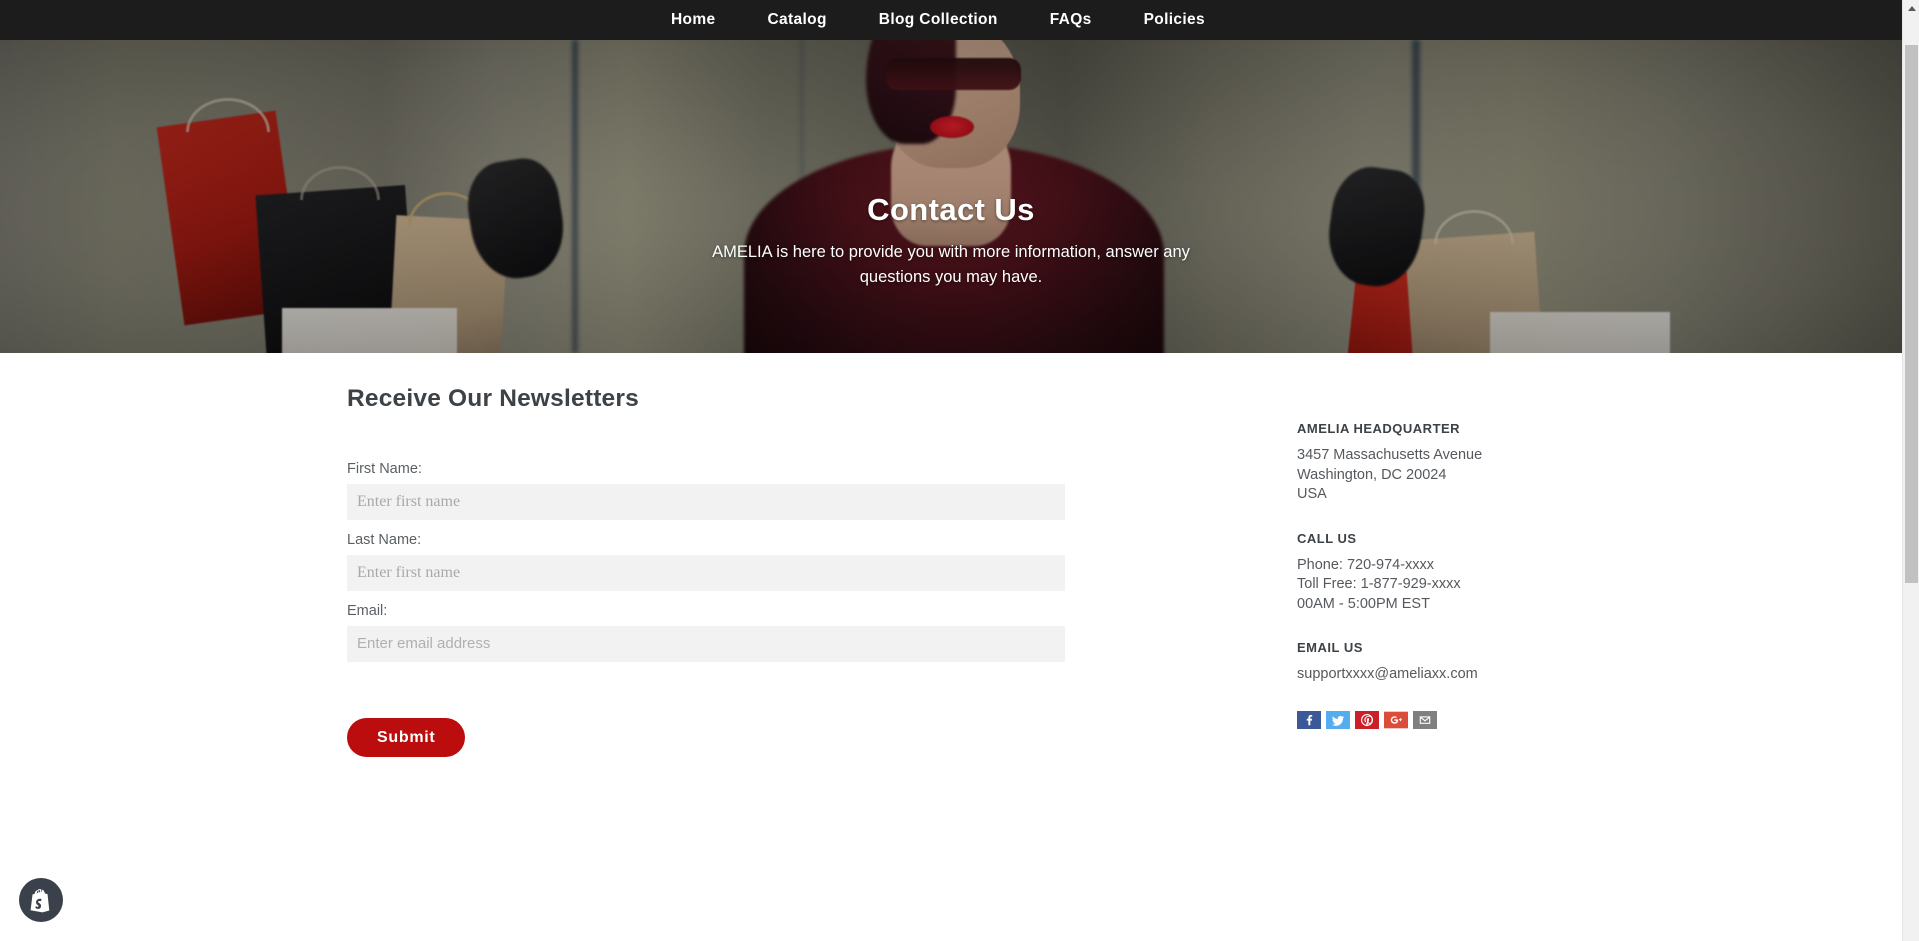  What do you see at coordinates (384, 540) in the screenshot?
I see `last-name-label: Last Name:` at bounding box center [384, 540].